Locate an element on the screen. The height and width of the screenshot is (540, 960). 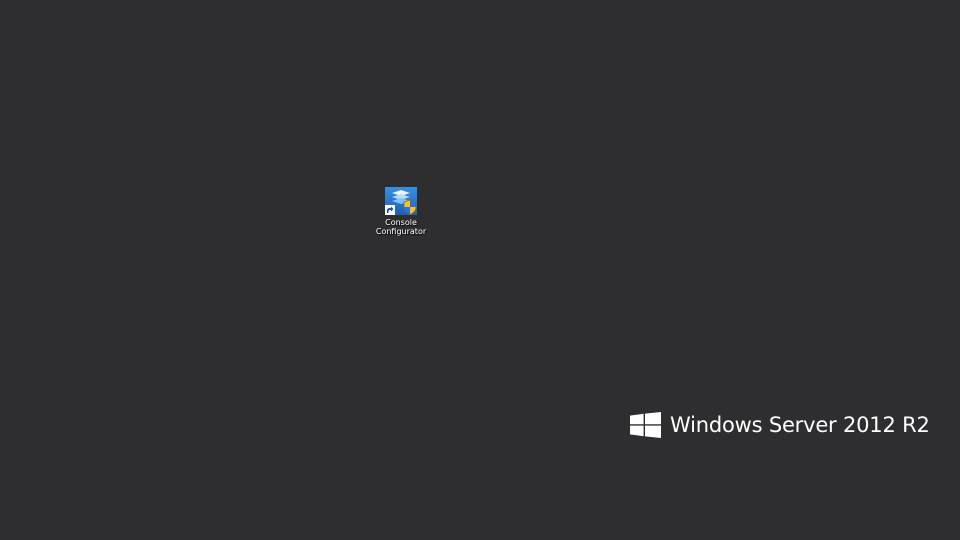
desktop-icon-console-configurator: Console Configurator is located at coordinates (401, 211).